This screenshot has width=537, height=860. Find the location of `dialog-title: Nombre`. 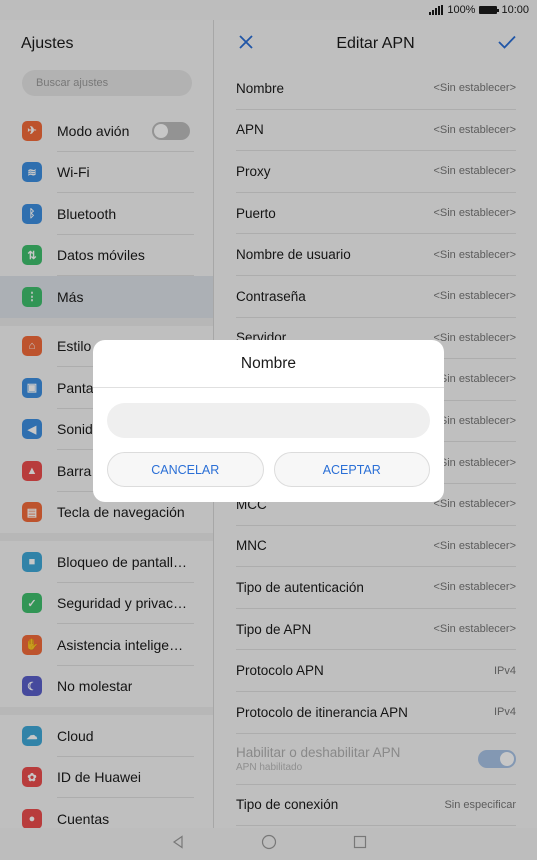

dialog-title: Nombre is located at coordinates (268, 364).